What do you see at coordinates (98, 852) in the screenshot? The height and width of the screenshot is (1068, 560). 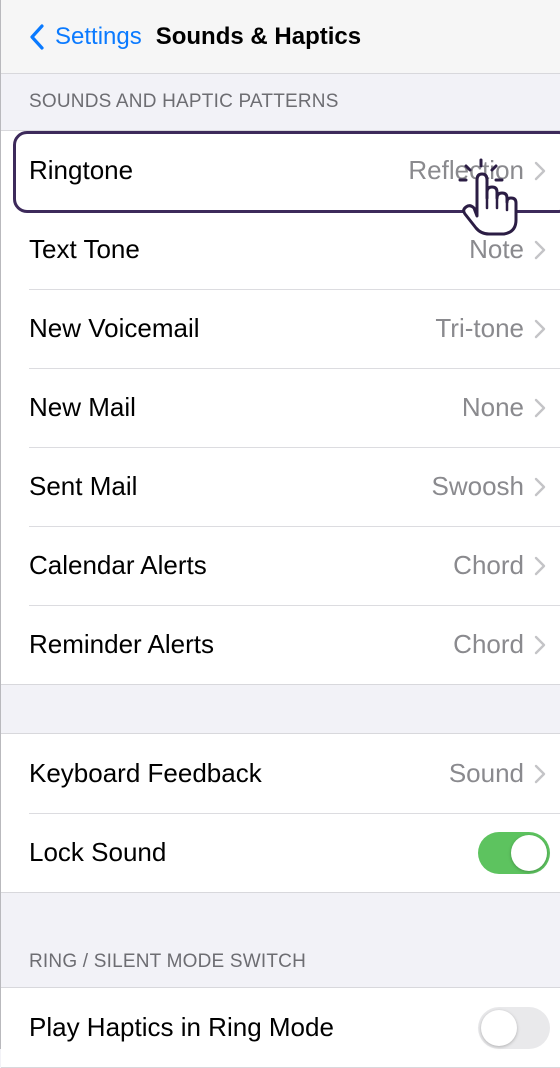 I see `row-label: Lock Sound` at bounding box center [98, 852].